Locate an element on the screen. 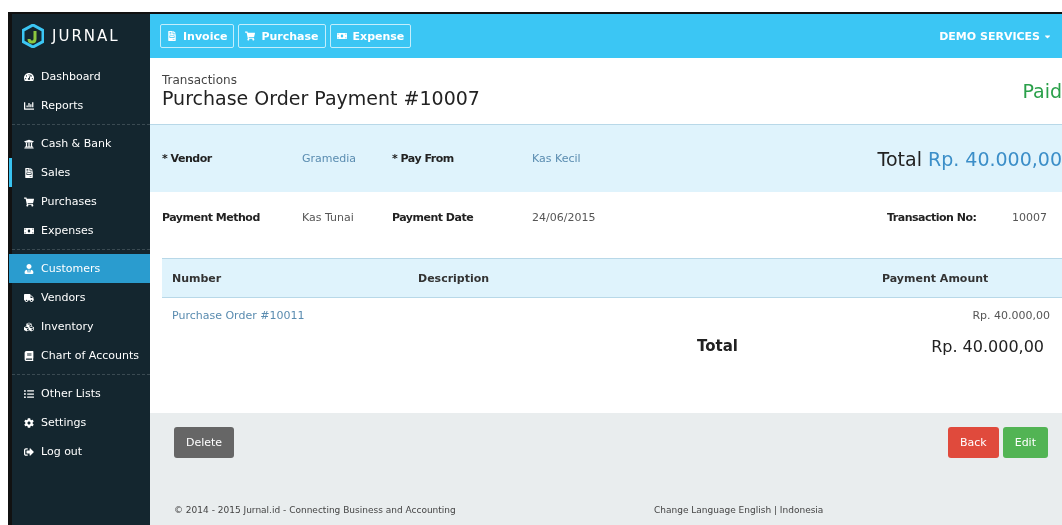 The image size is (1062, 525). page-title: Purchase Order Payment #10007 is located at coordinates (321, 98).